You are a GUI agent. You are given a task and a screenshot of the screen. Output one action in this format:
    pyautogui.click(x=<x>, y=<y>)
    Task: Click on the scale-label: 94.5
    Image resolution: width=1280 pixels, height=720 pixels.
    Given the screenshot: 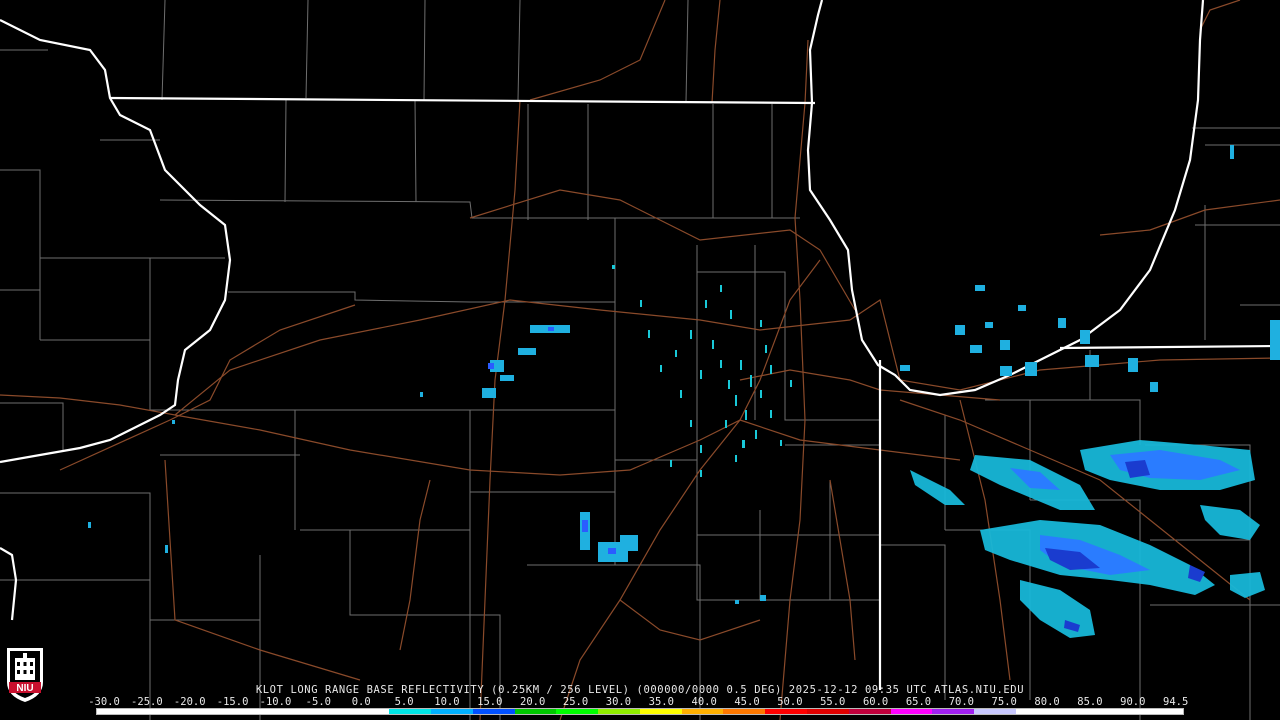 What is the action you would take?
    pyautogui.click(x=1176, y=702)
    